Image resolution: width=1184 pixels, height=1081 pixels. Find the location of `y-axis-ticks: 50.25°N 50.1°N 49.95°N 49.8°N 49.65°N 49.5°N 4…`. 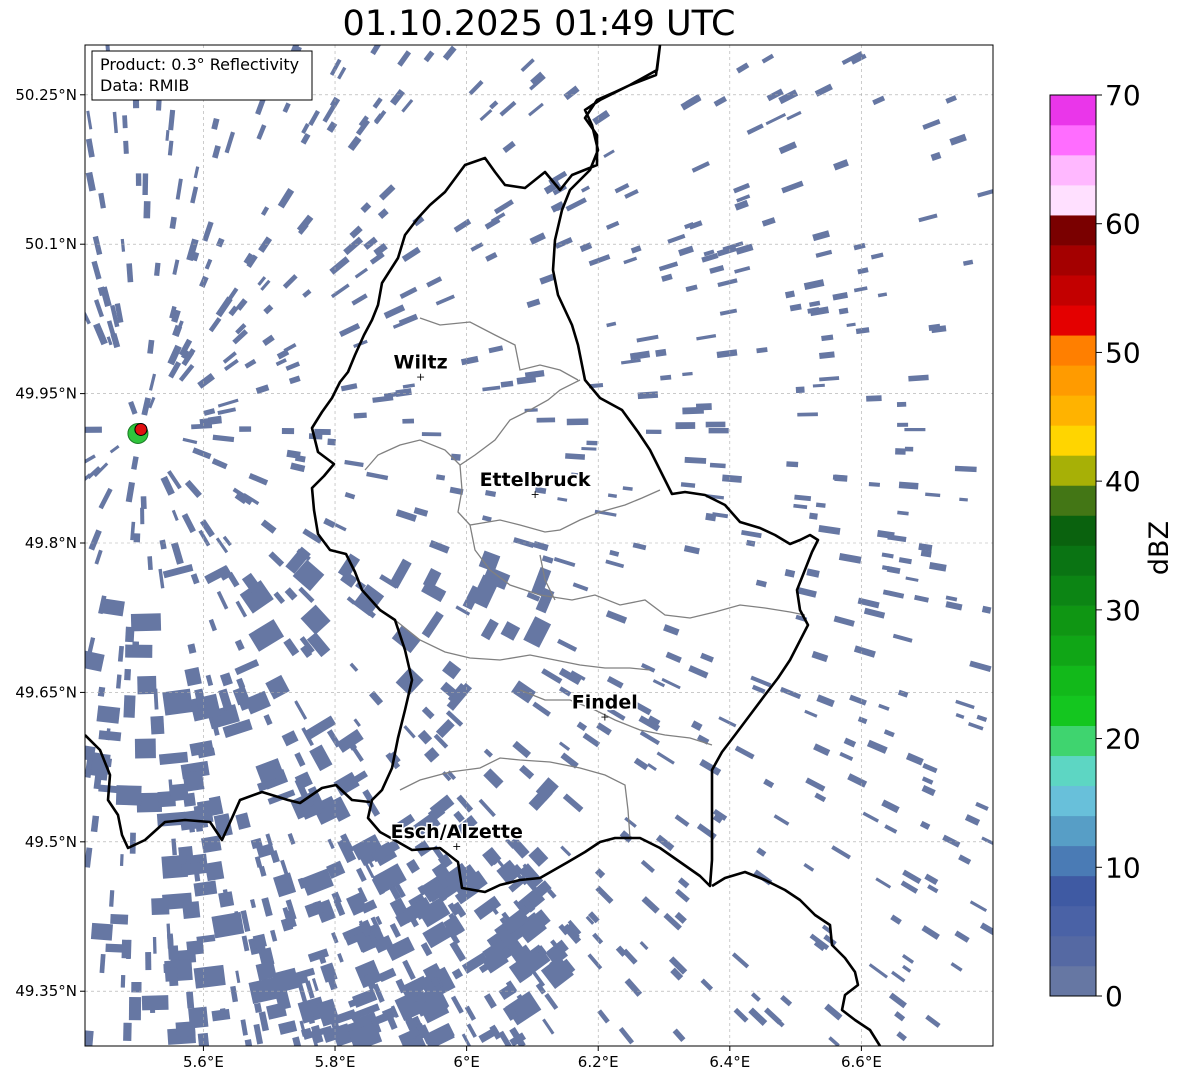

y-axis-ticks: 50.25°N 50.1°N 49.95°N 49.8°N 49.65°N 49.5°N 4… is located at coordinates (50, 543).